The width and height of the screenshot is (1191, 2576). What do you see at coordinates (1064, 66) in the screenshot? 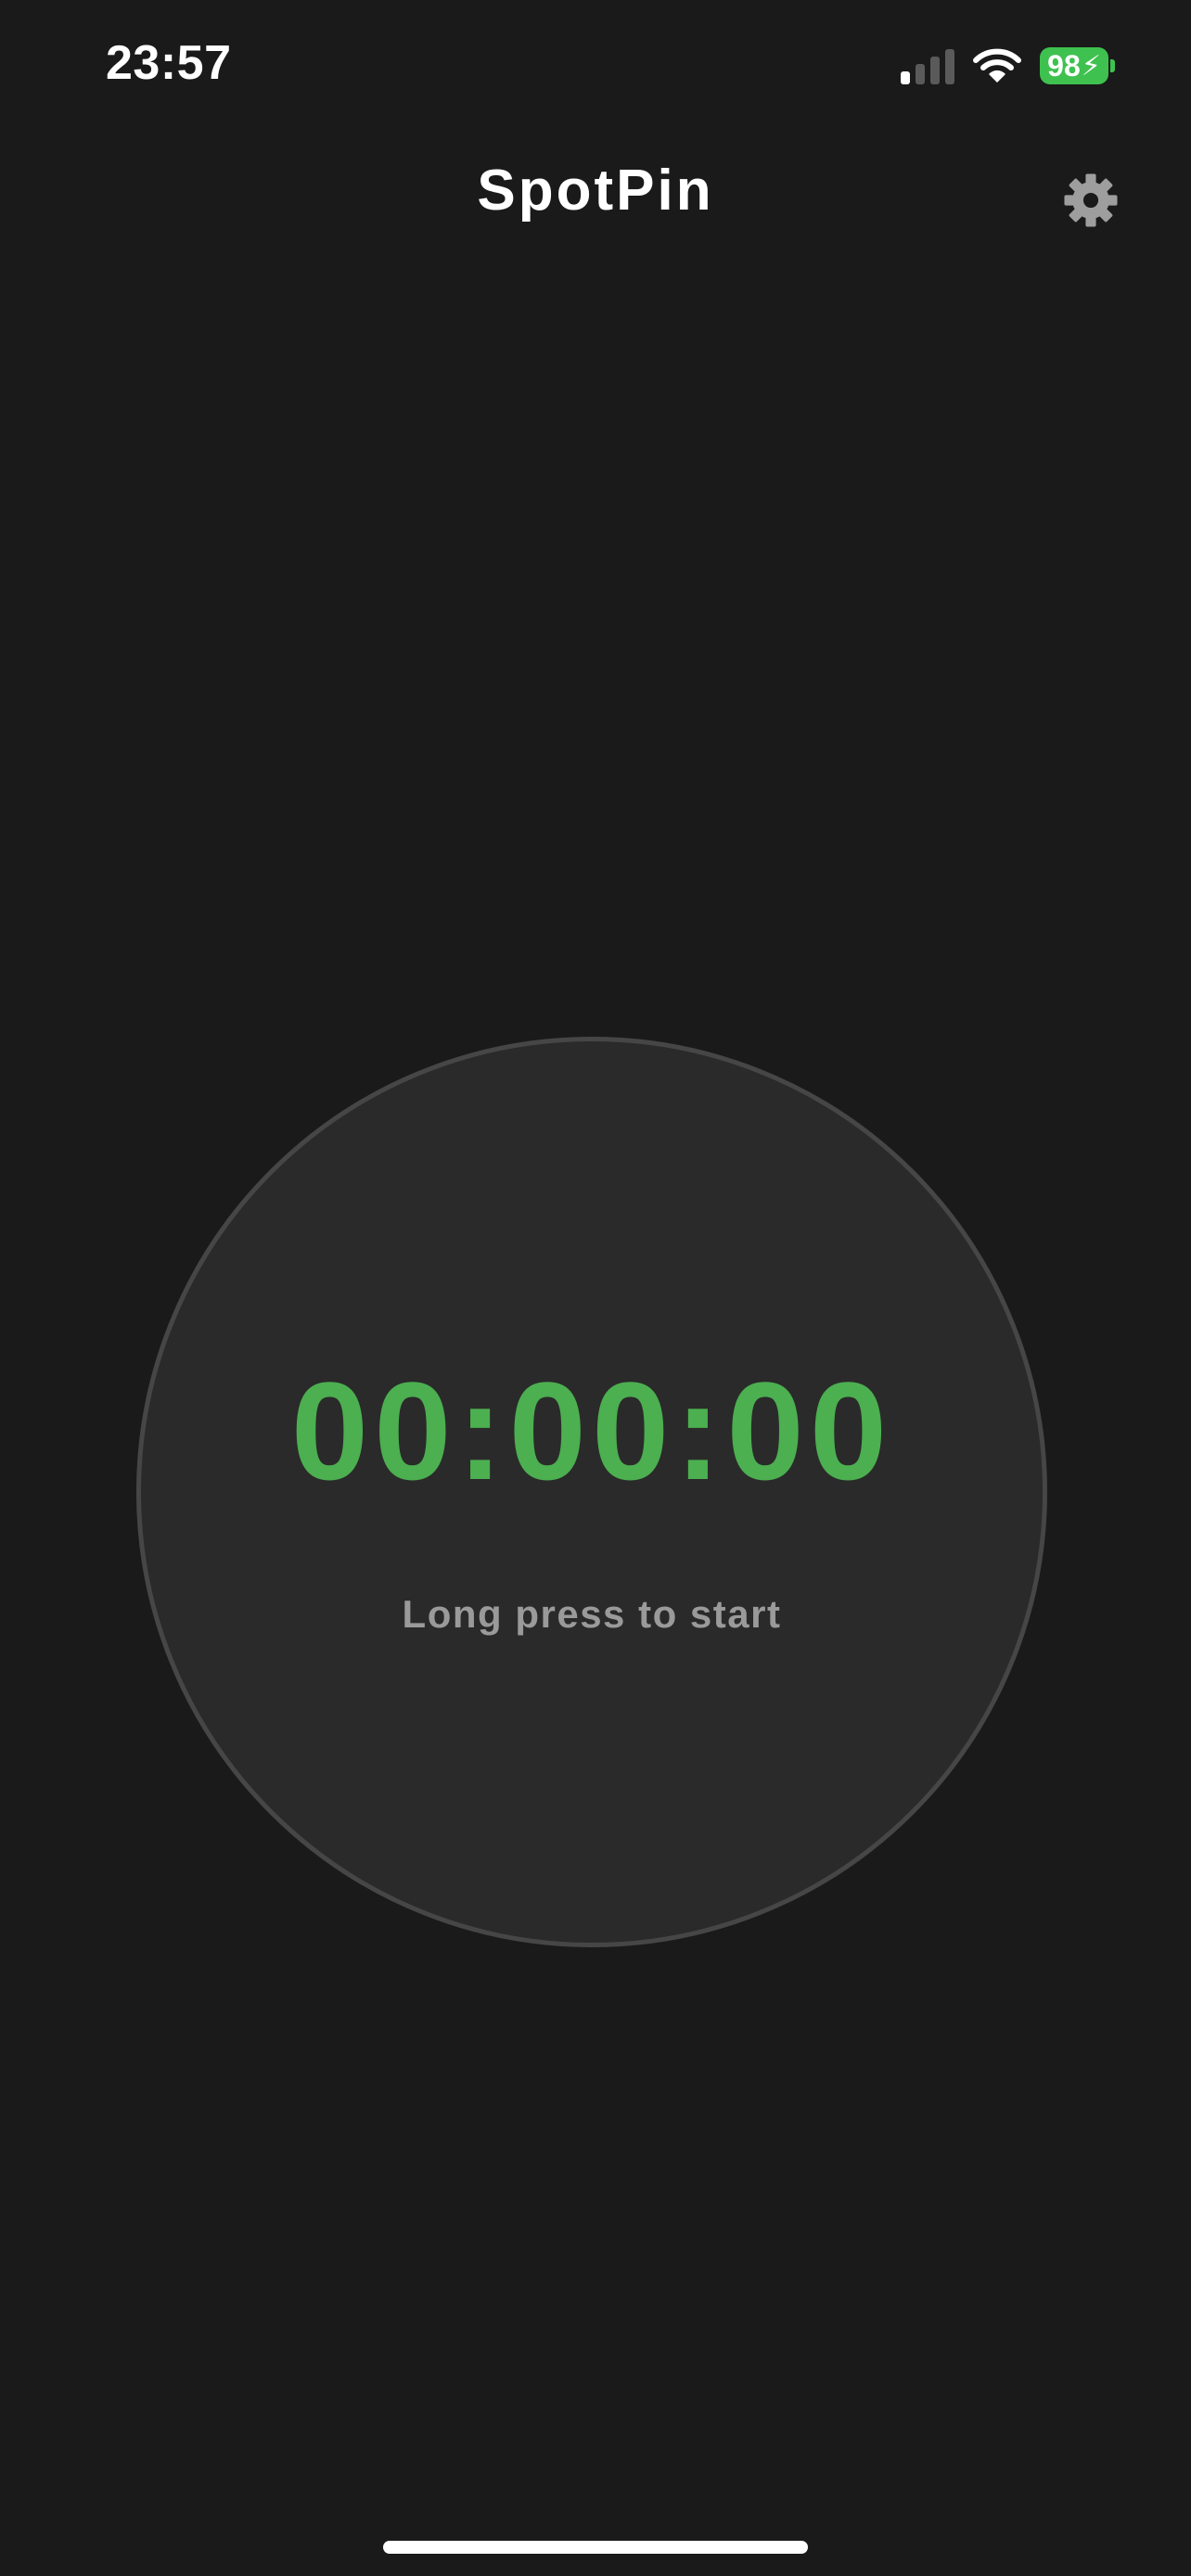
I see `battery-percent: 98` at bounding box center [1064, 66].